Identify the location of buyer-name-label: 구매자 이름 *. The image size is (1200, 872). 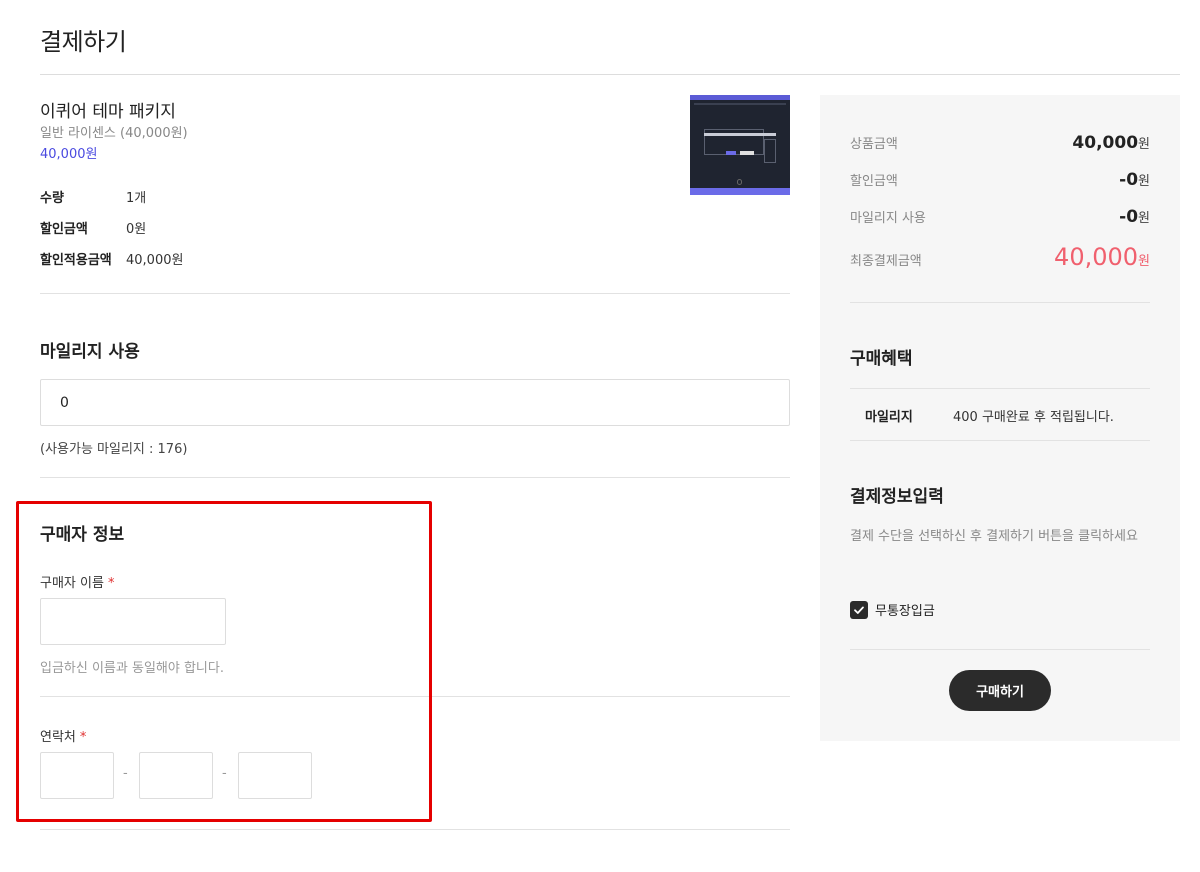
(77, 581).